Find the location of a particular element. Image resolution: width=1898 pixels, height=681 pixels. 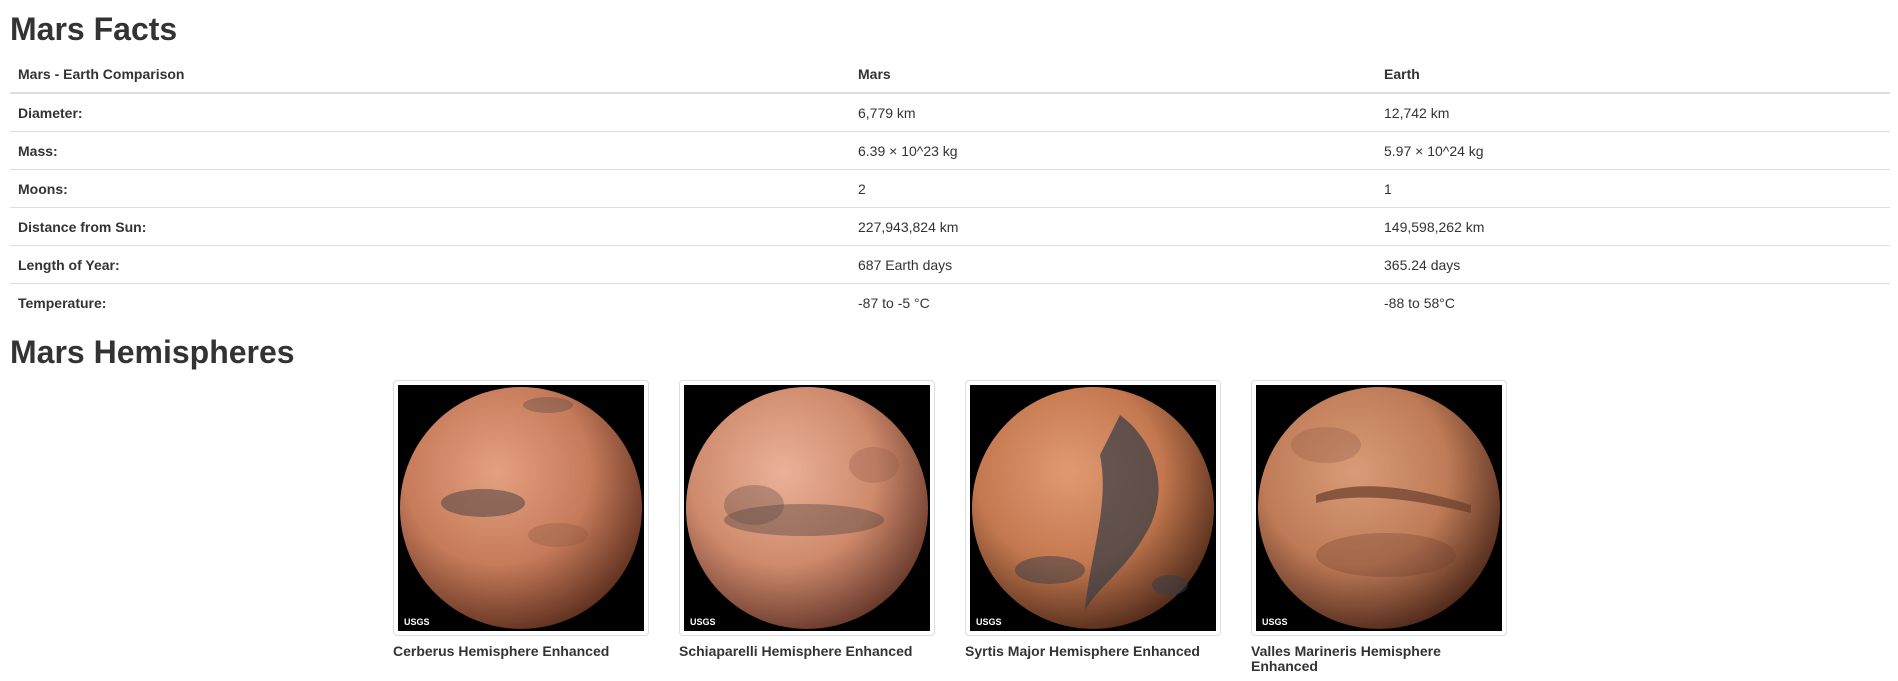

column-header-earth: Earth is located at coordinates (1633, 75).